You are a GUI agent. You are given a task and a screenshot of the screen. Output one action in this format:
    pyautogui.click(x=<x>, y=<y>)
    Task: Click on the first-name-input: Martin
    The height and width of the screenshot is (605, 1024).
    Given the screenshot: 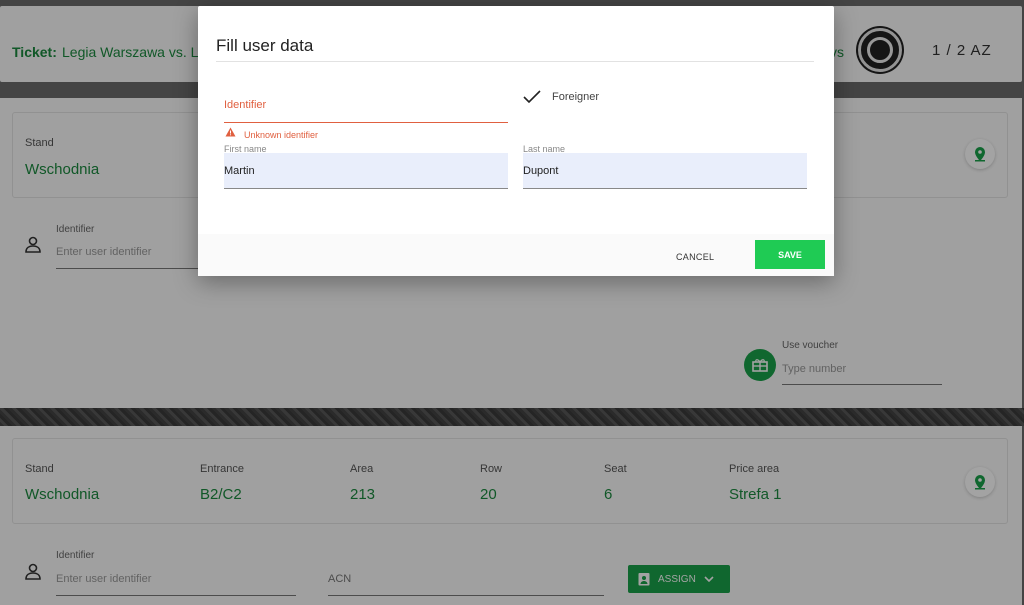 What is the action you would take?
    pyautogui.click(x=366, y=171)
    